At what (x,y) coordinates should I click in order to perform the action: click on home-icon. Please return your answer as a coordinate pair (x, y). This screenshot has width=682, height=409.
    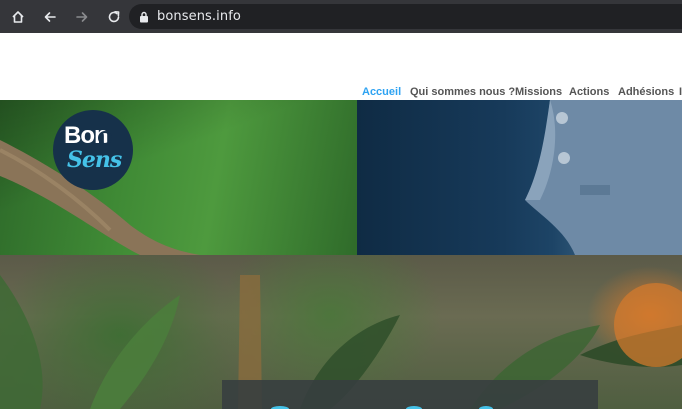
    Looking at the image, I should click on (18, 16).